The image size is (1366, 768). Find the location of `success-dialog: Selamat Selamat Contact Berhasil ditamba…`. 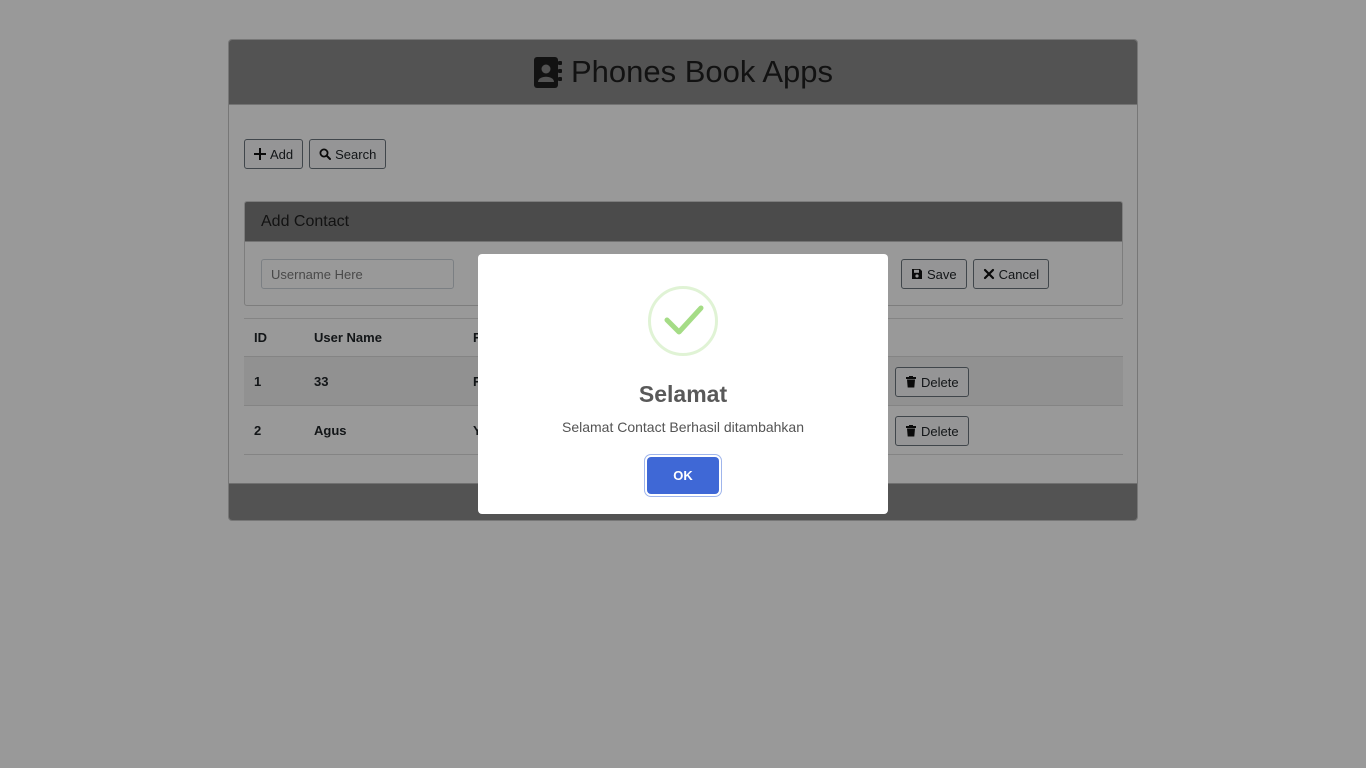

success-dialog: Selamat Selamat Contact Berhasil ditamba… is located at coordinates (683, 384).